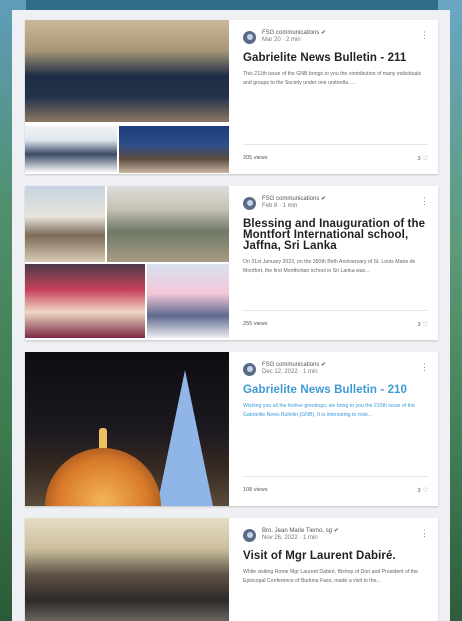  What do you see at coordinates (168, 224) in the screenshot?
I see `ceremony-photo` at bounding box center [168, 224].